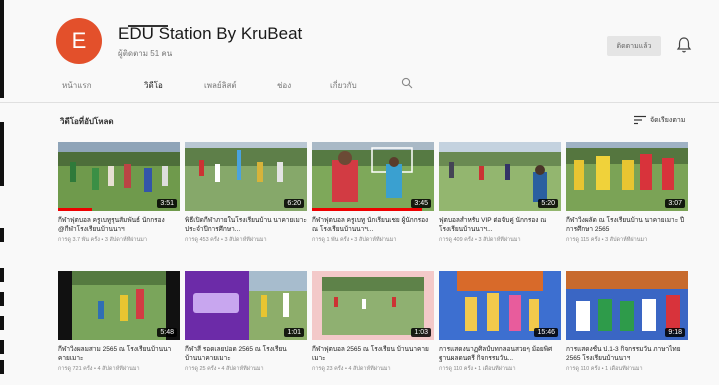  What do you see at coordinates (343, 85) in the screenshot?
I see `tab-about: เกี่ยวกับ` at bounding box center [343, 85].